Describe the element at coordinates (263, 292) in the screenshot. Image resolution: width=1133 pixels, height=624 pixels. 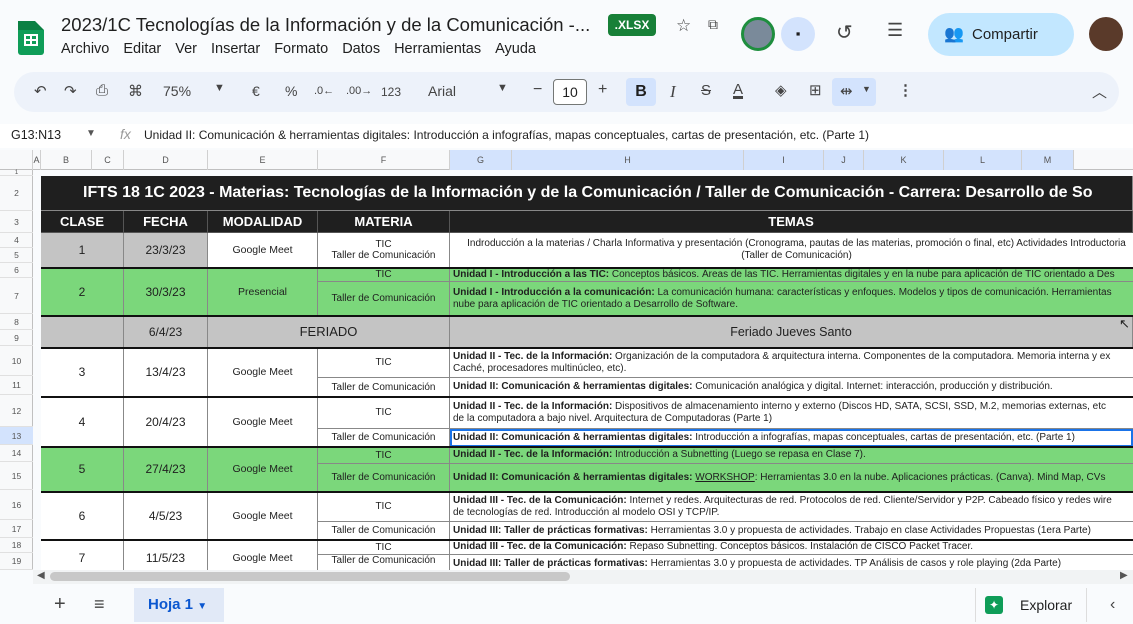
I see `cell-modalidad: Presencial` at that location.